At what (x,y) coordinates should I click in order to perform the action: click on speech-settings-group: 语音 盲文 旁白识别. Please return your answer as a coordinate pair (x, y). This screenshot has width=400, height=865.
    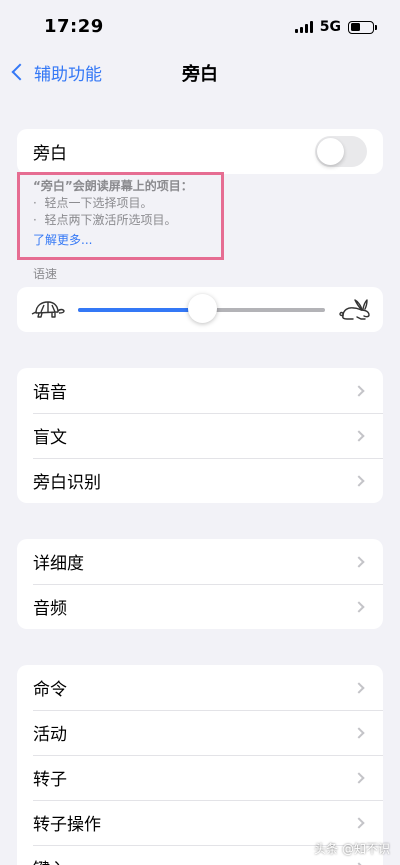
    Looking at the image, I should click on (200, 435).